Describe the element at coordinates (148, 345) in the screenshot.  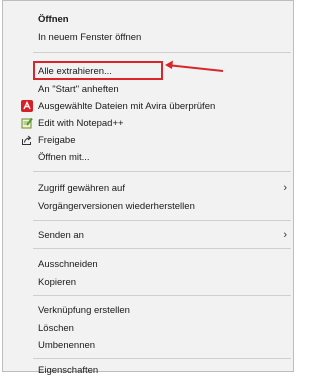
I see `menu-item-rename: Umbenennen` at that location.